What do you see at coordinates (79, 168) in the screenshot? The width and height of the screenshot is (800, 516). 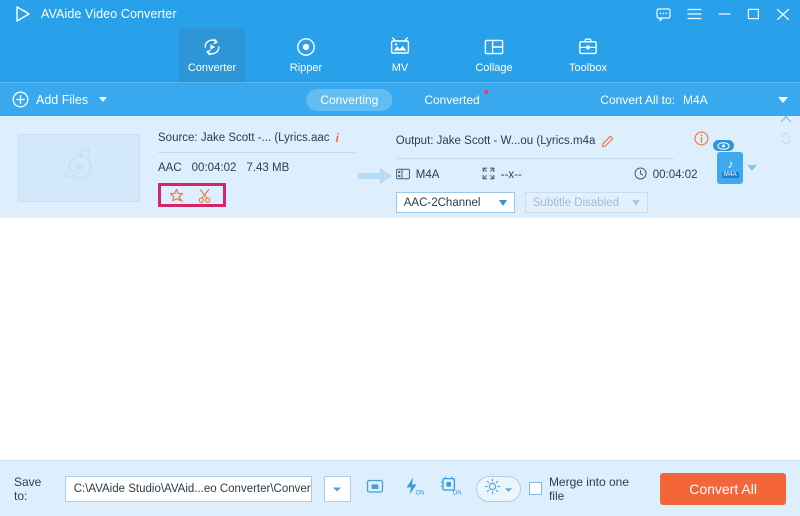 I see `file-thumbnail` at bounding box center [79, 168].